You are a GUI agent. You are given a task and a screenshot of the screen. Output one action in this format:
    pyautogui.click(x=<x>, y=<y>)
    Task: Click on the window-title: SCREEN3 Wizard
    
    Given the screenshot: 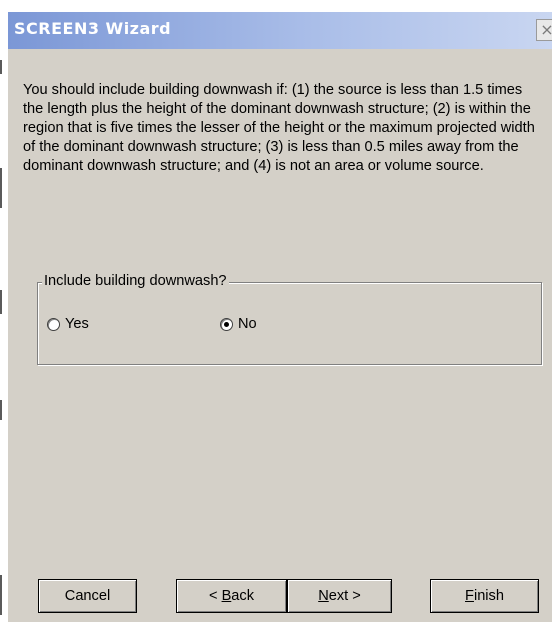 What is the action you would take?
    pyautogui.click(x=93, y=28)
    